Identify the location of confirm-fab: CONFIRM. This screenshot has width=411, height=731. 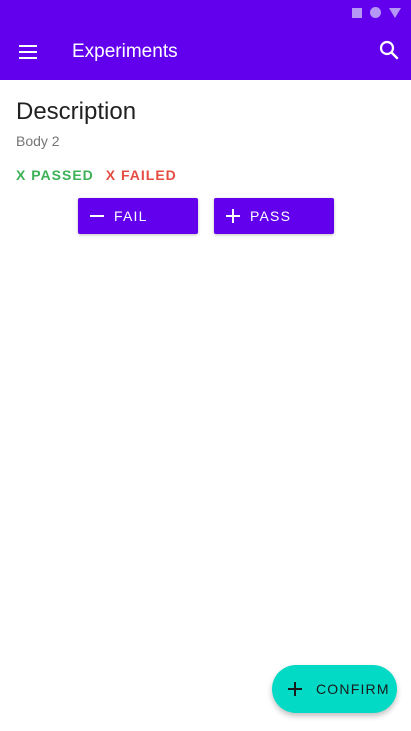
(334, 689).